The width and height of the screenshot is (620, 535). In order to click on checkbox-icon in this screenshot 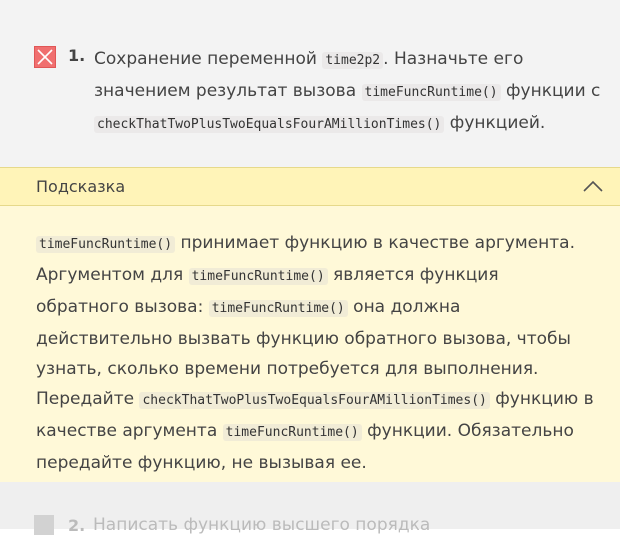, I will do `click(44, 525)`.